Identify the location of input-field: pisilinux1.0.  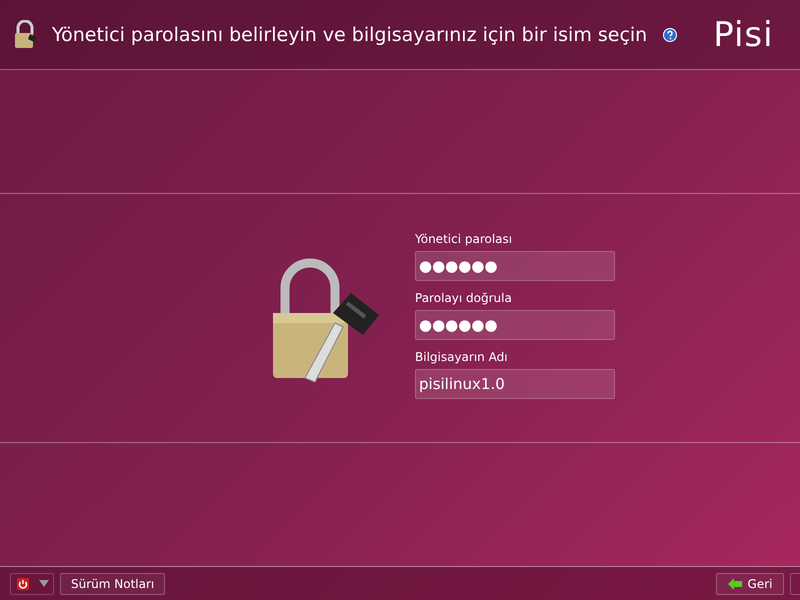
(515, 383).